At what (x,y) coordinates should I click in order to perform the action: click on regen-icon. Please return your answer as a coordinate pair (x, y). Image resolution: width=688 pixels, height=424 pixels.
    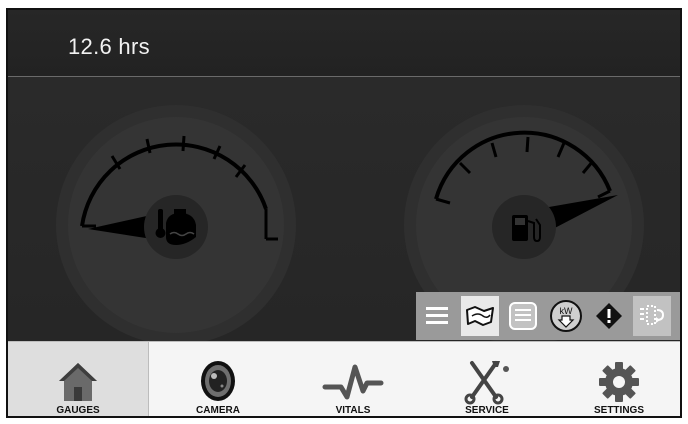
    Looking at the image, I should click on (652, 315).